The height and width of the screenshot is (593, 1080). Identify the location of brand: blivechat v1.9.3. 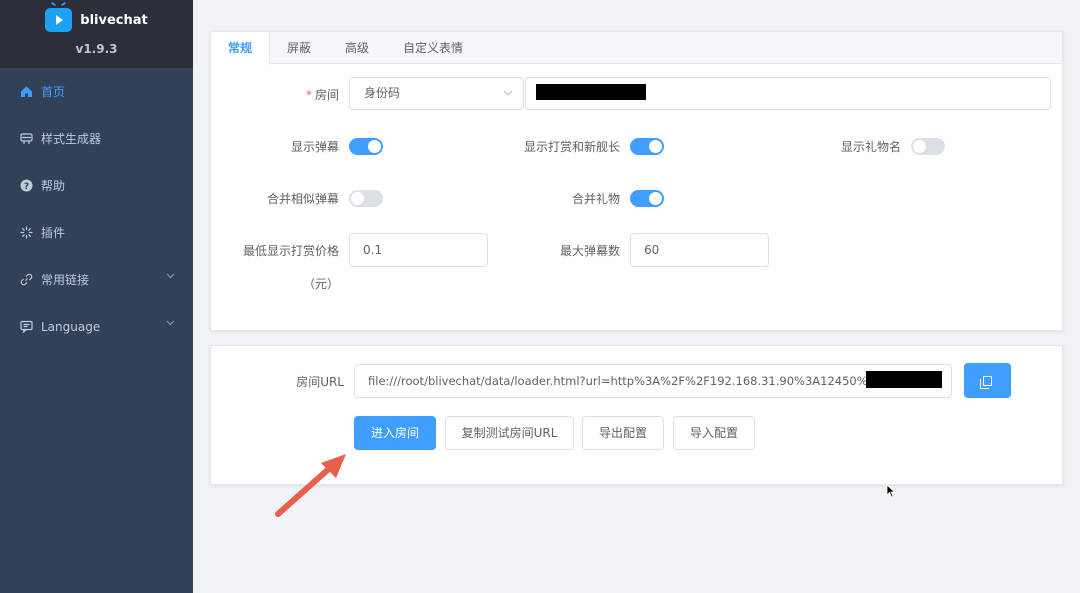
(96, 34).